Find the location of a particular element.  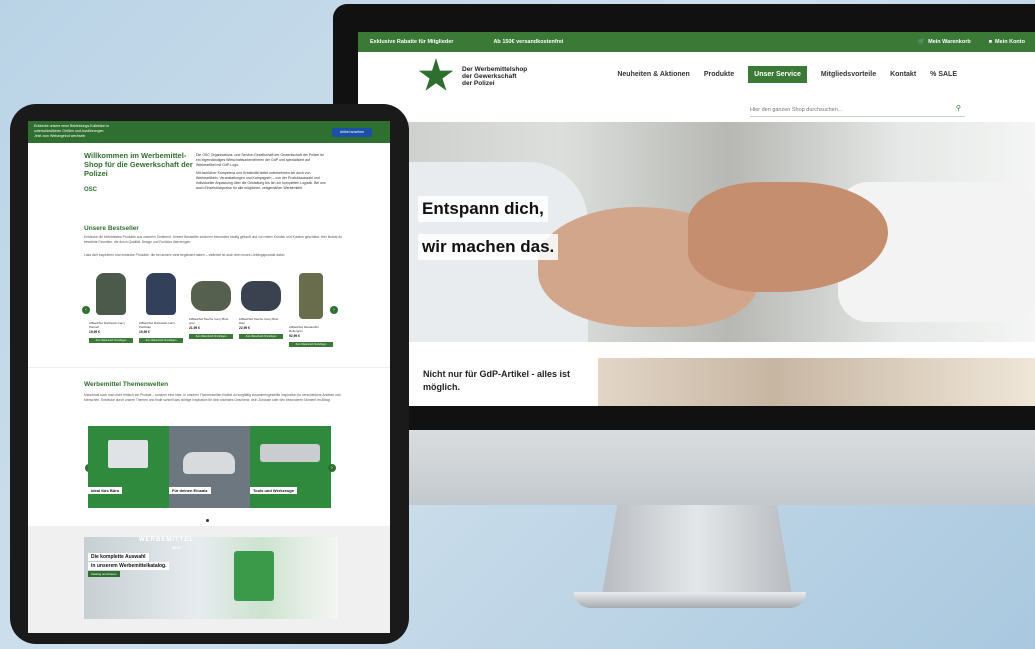

product-name: inBlackSul Rucksack Carry Parbblau is located at coordinates (161, 325).